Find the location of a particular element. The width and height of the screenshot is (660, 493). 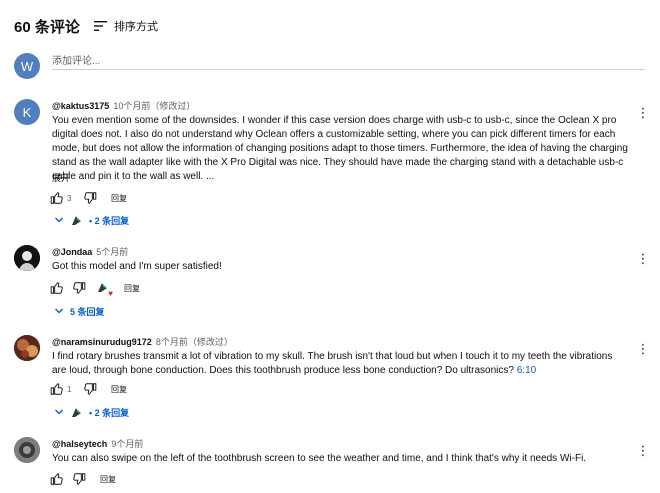

creator-heart-badge: ♥ is located at coordinates (104, 289).